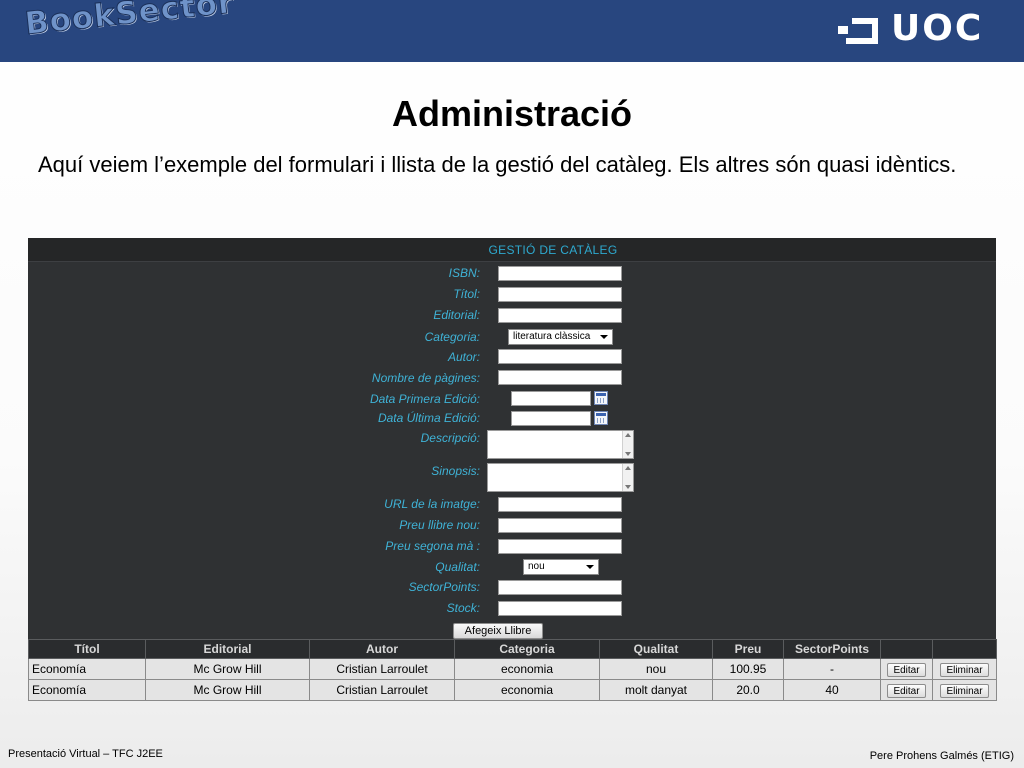 Image resolution: width=1024 pixels, height=768 pixels. I want to click on autor-input, so click(560, 356).